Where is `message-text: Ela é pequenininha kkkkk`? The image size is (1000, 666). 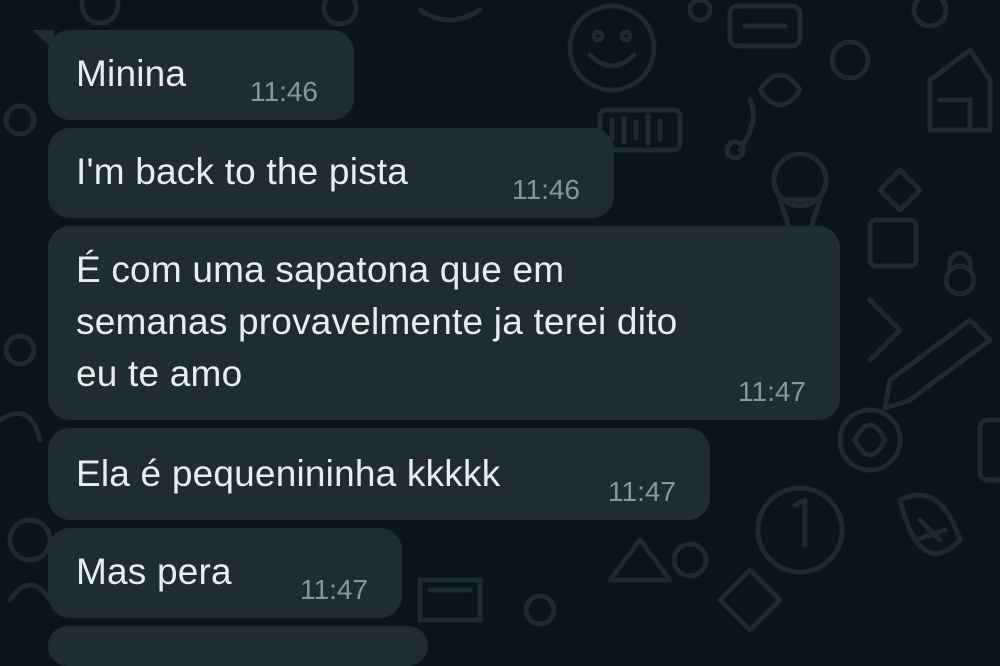 message-text: Ela é pequenininha kkkkk is located at coordinates (288, 473).